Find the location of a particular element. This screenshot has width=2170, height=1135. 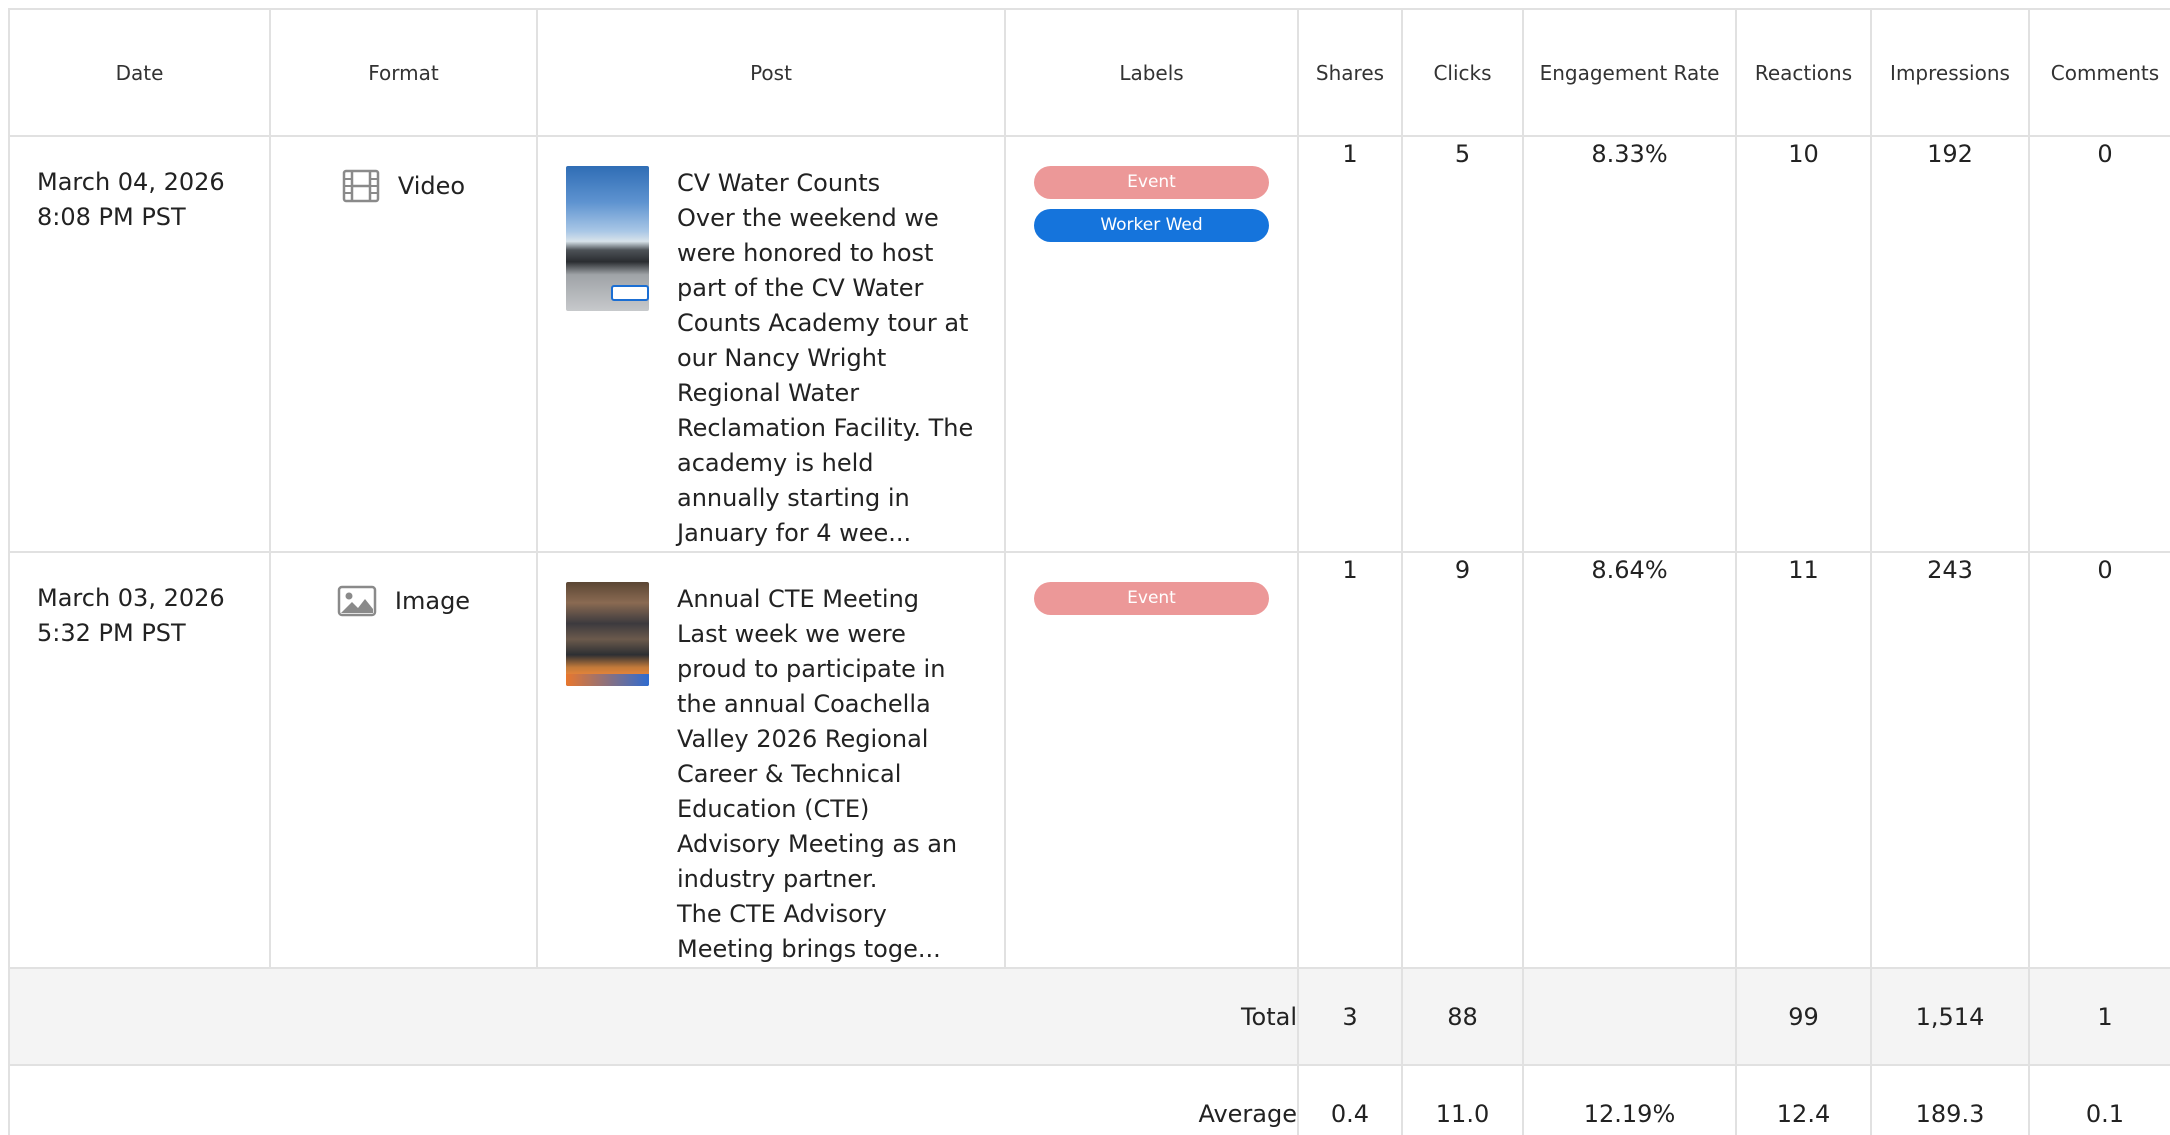

average-impressions: 189.3 is located at coordinates (1950, 1099).